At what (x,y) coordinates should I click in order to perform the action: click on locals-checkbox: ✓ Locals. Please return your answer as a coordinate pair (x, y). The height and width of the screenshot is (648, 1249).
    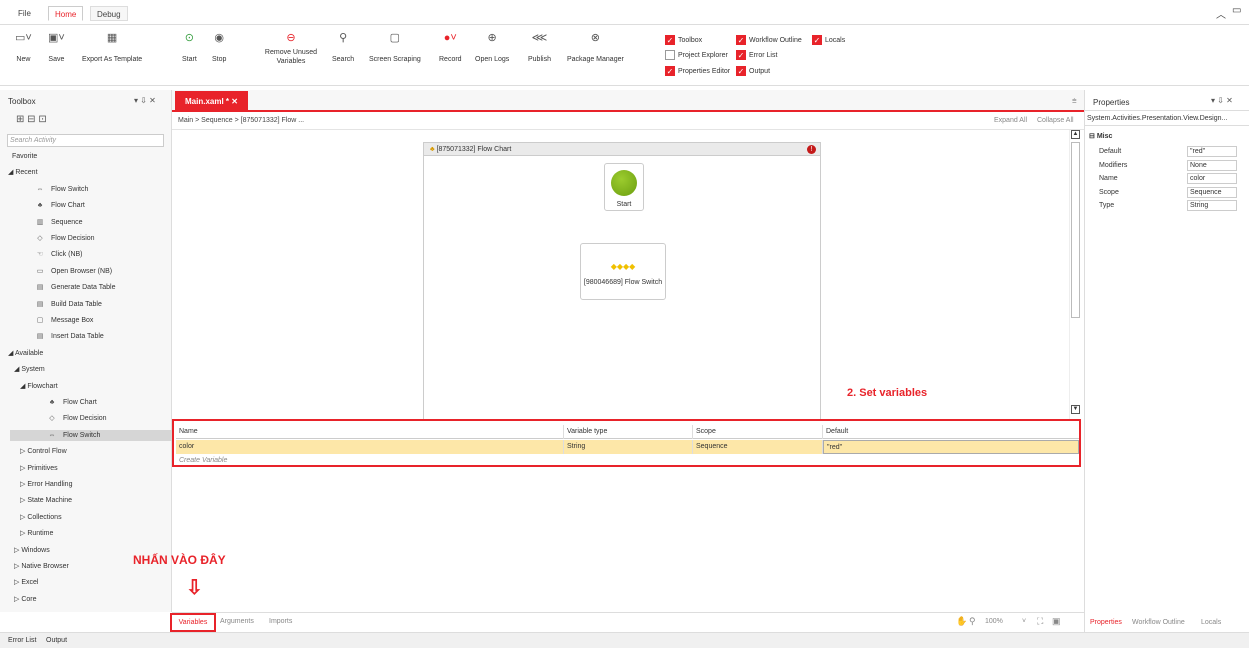
    Looking at the image, I should click on (828, 40).